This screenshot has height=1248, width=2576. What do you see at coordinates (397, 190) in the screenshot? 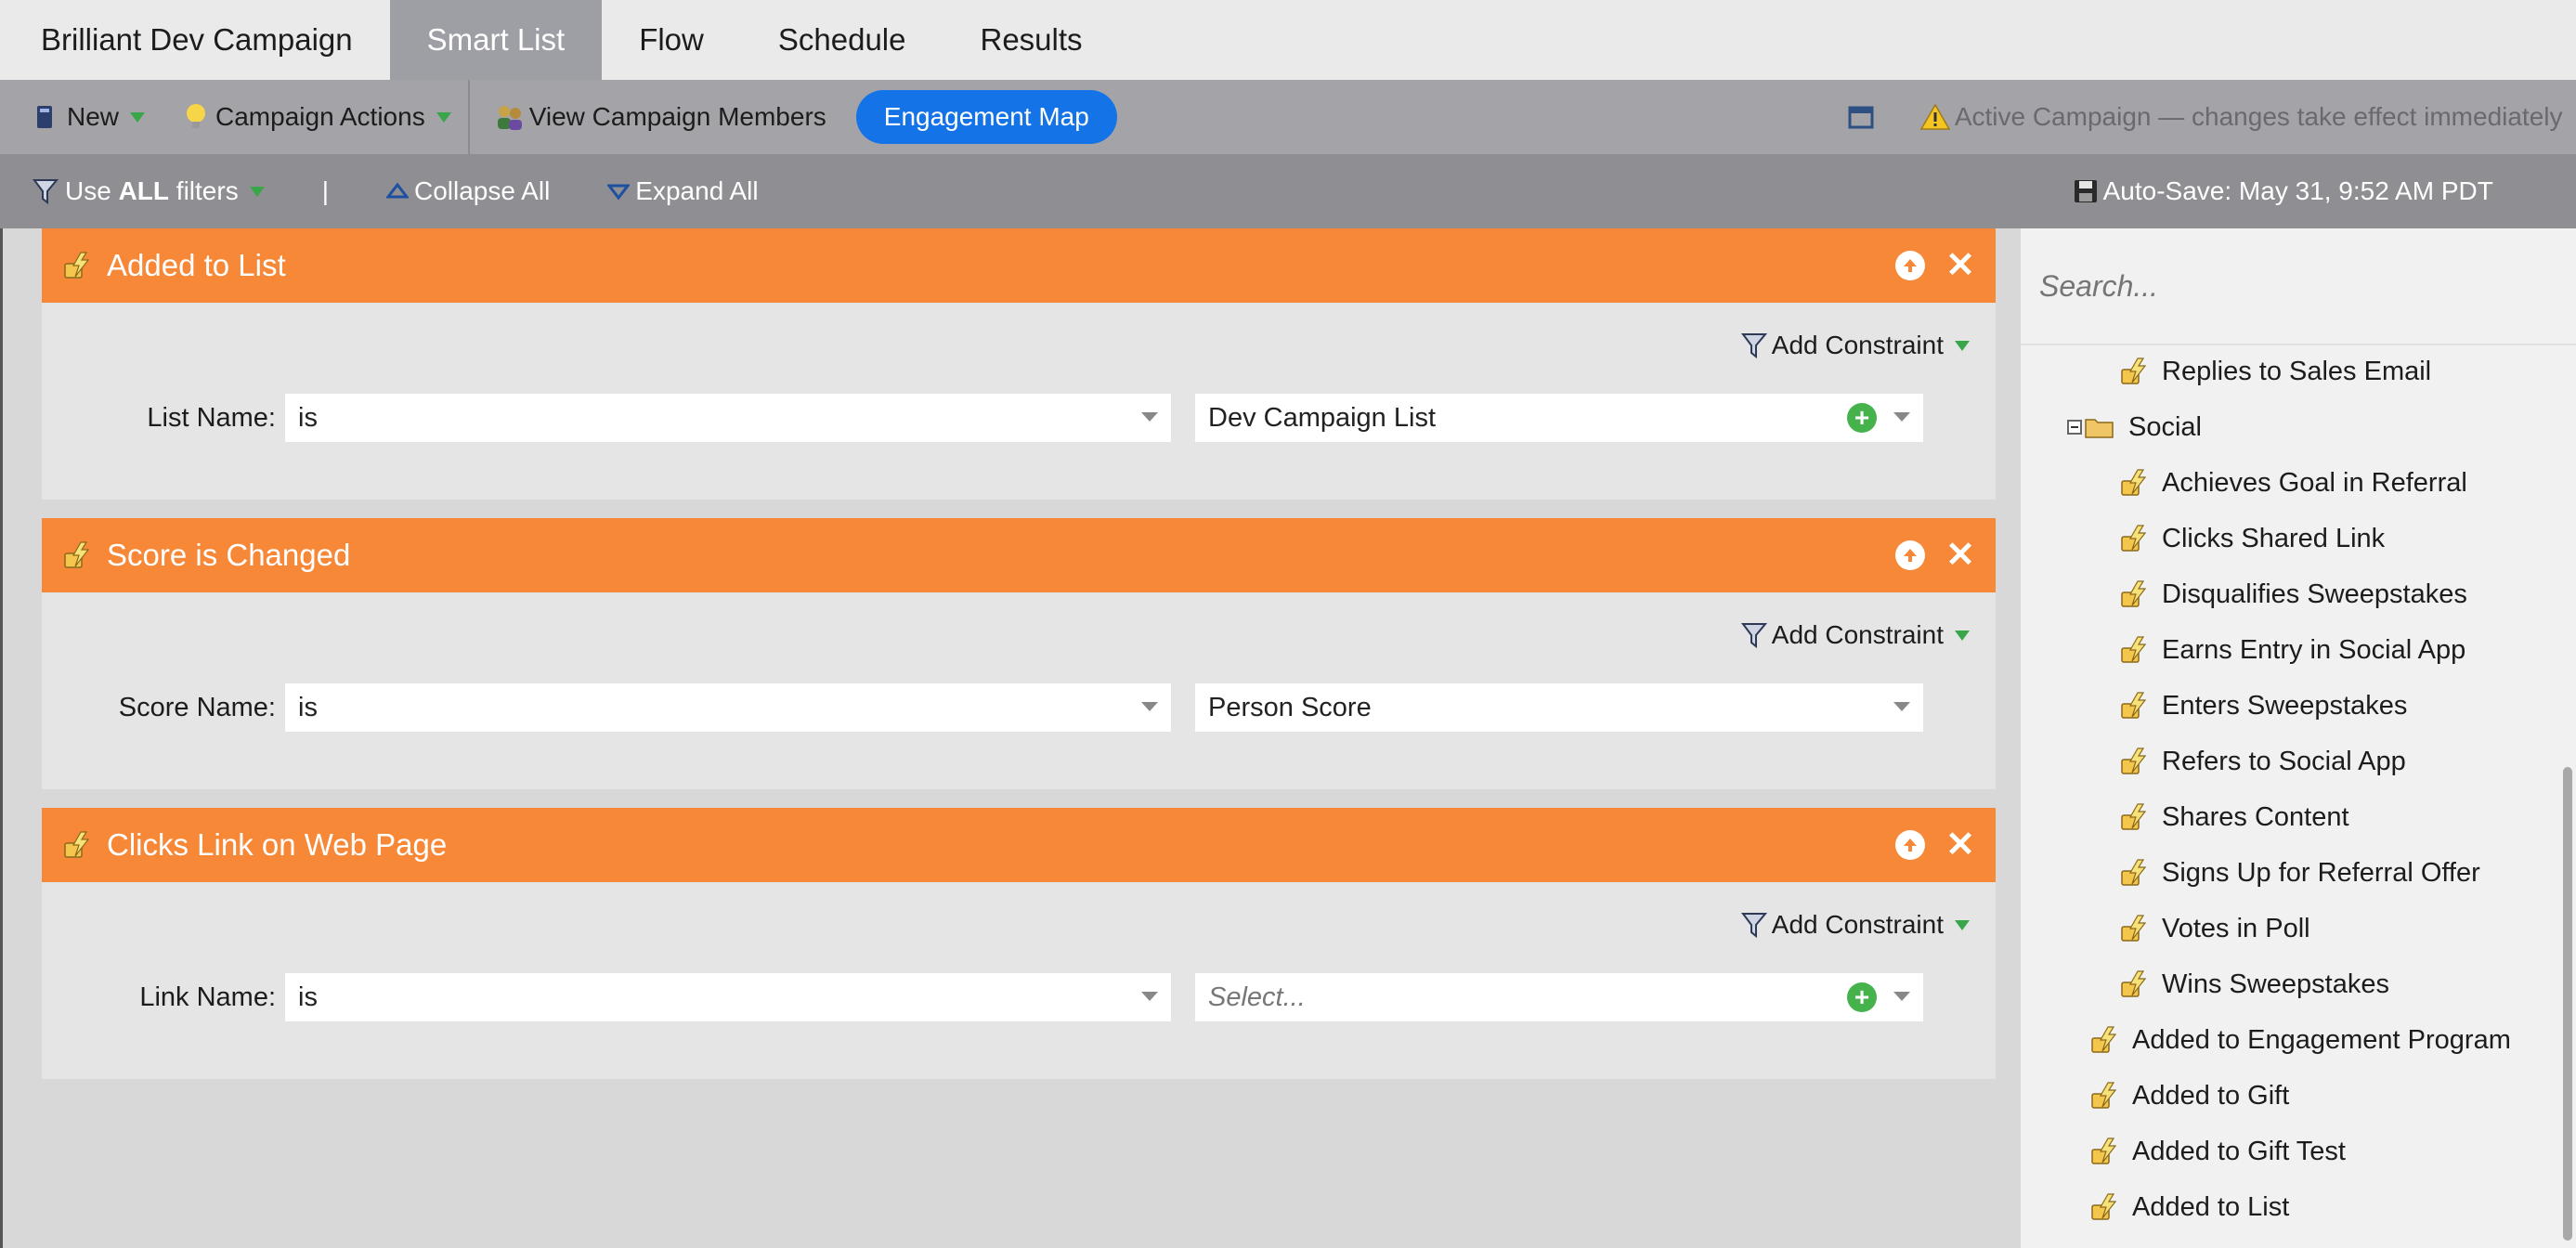
I see `collapse-arrow-icon` at bounding box center [397, 190].